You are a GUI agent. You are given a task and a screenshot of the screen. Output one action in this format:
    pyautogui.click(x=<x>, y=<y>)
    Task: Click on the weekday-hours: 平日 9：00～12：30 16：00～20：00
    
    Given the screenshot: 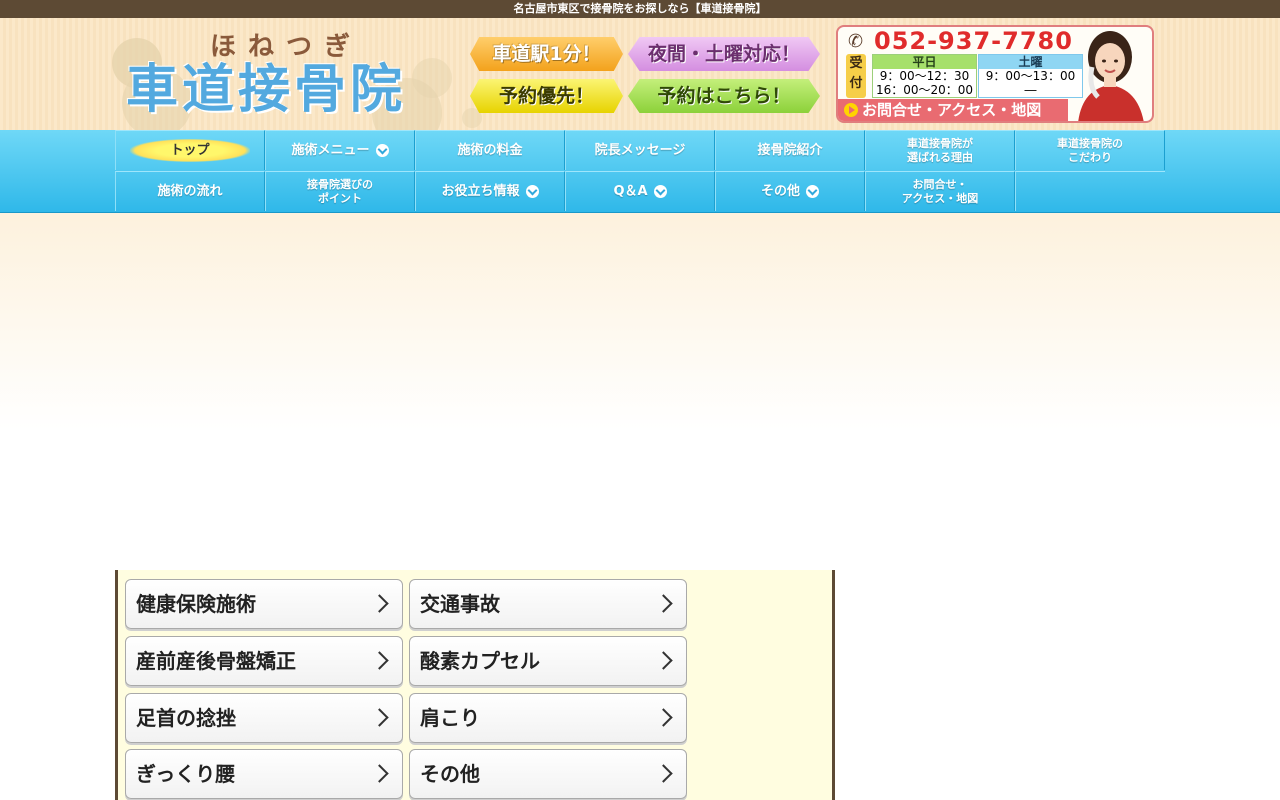 What is the action you would take?
    pyautogui.click(x=924, y=76)
    